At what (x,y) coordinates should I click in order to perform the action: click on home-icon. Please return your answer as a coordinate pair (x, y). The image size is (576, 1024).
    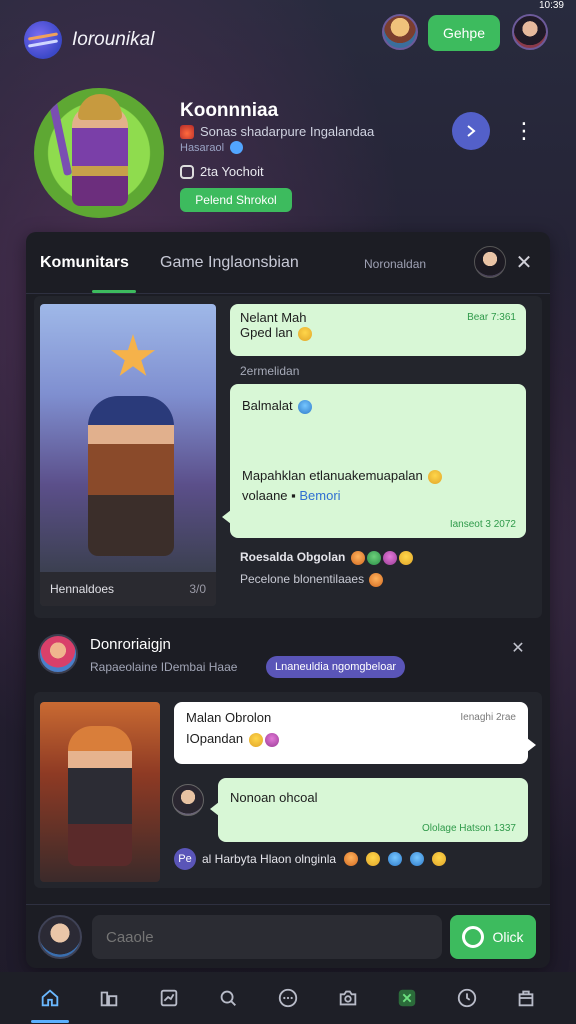
    Looking at the image, I should click on (49, 1003).